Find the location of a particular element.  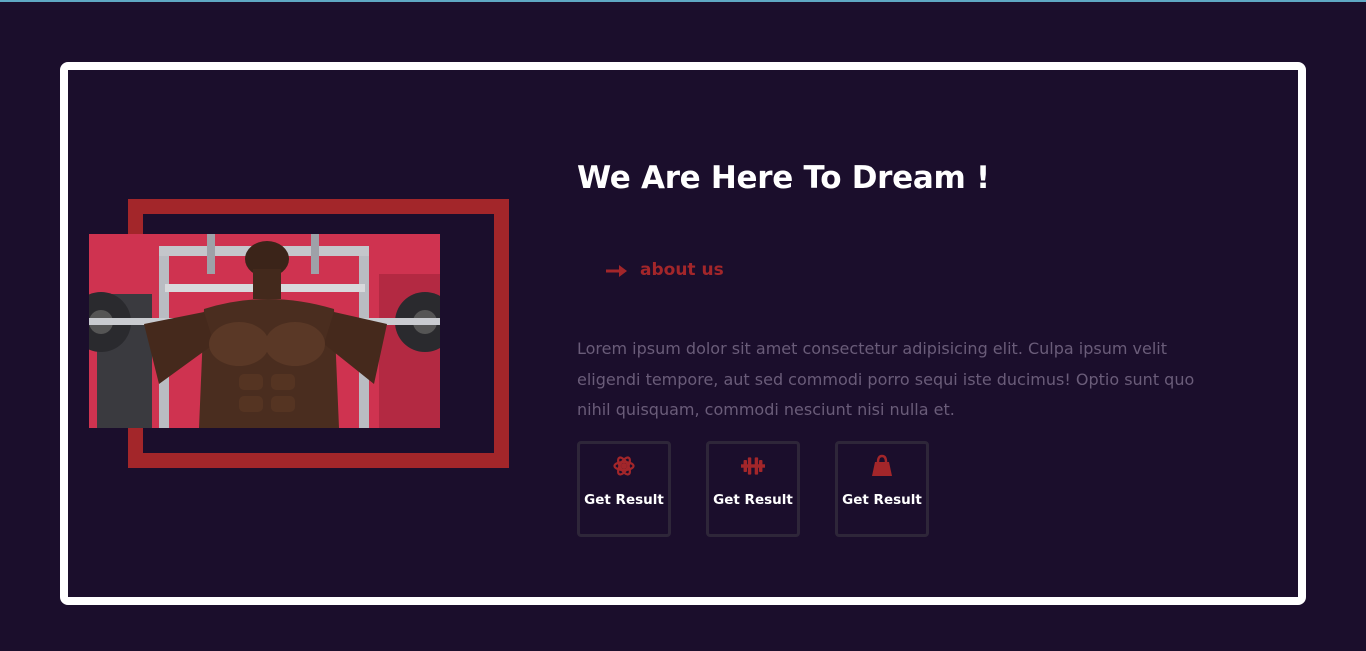

about-us-link: about us is located at coordinates (665, 270).